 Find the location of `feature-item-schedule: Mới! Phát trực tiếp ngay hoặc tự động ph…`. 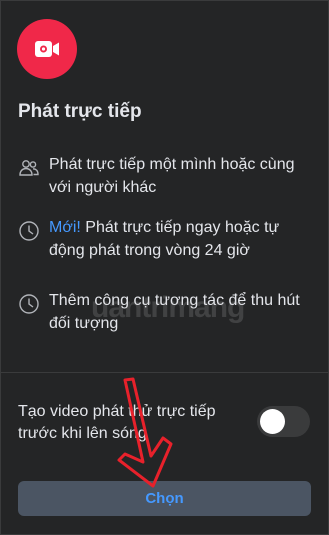

feature-item-schedule: Mới! Phát trực tiếp ngay hoặc tự động ph… is located at coordinates (168, 239).